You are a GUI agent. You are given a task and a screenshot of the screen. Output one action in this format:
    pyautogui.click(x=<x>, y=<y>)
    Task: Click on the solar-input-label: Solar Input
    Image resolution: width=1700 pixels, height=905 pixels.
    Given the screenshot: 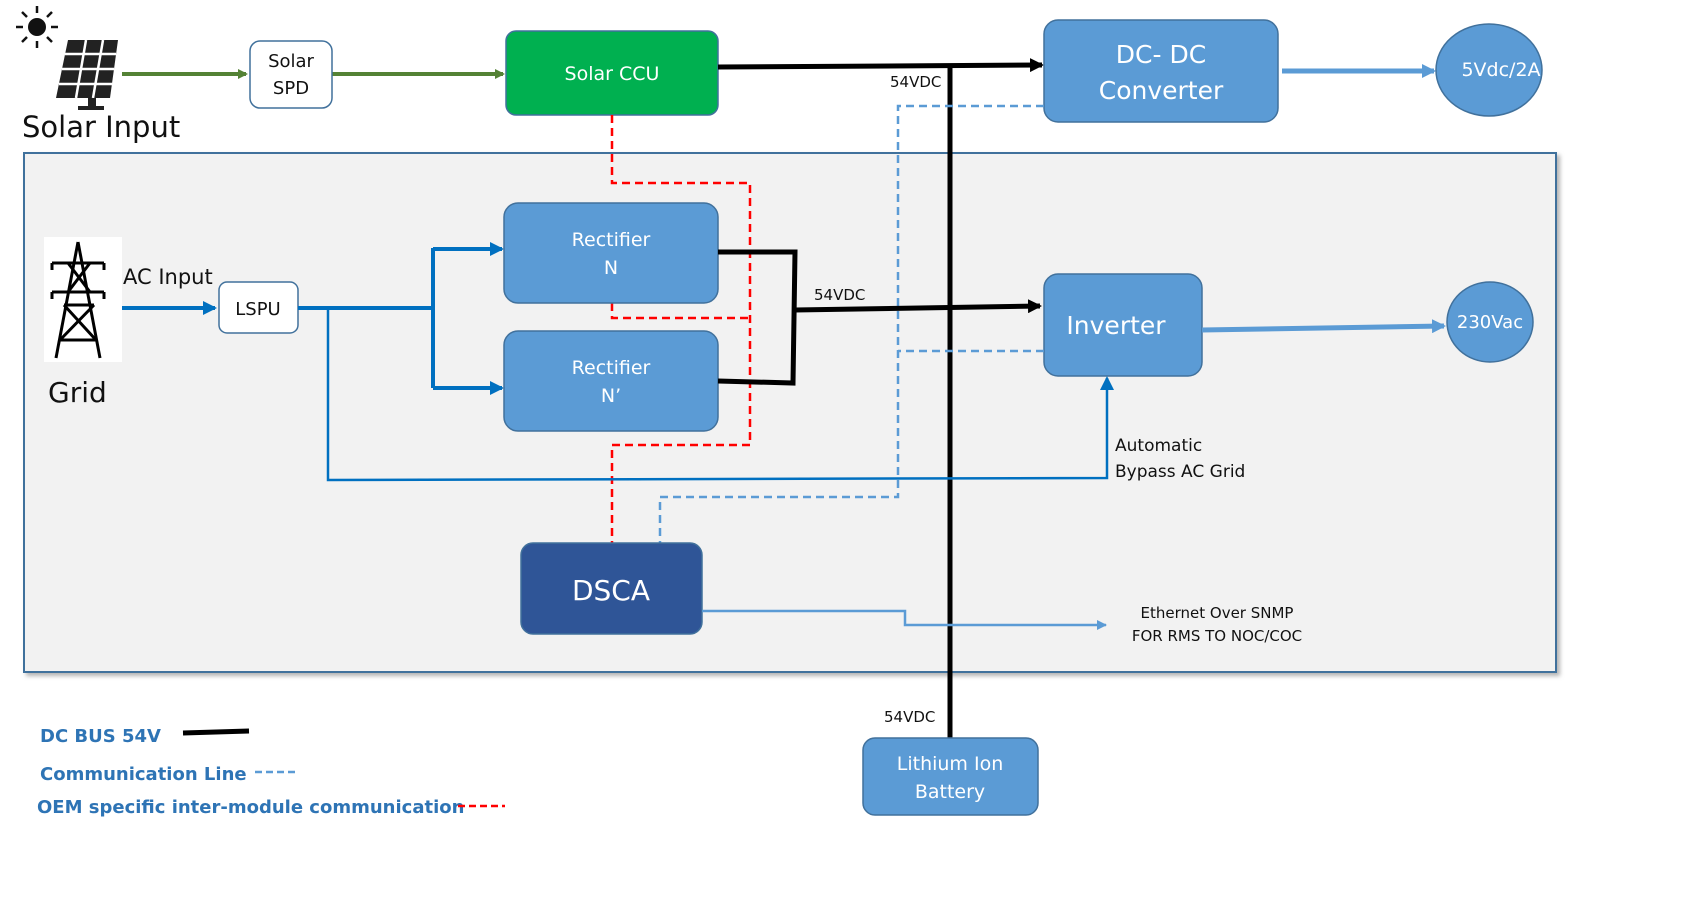 What is the action you would take?
    pyautogui.click(x=101, y=127)
    